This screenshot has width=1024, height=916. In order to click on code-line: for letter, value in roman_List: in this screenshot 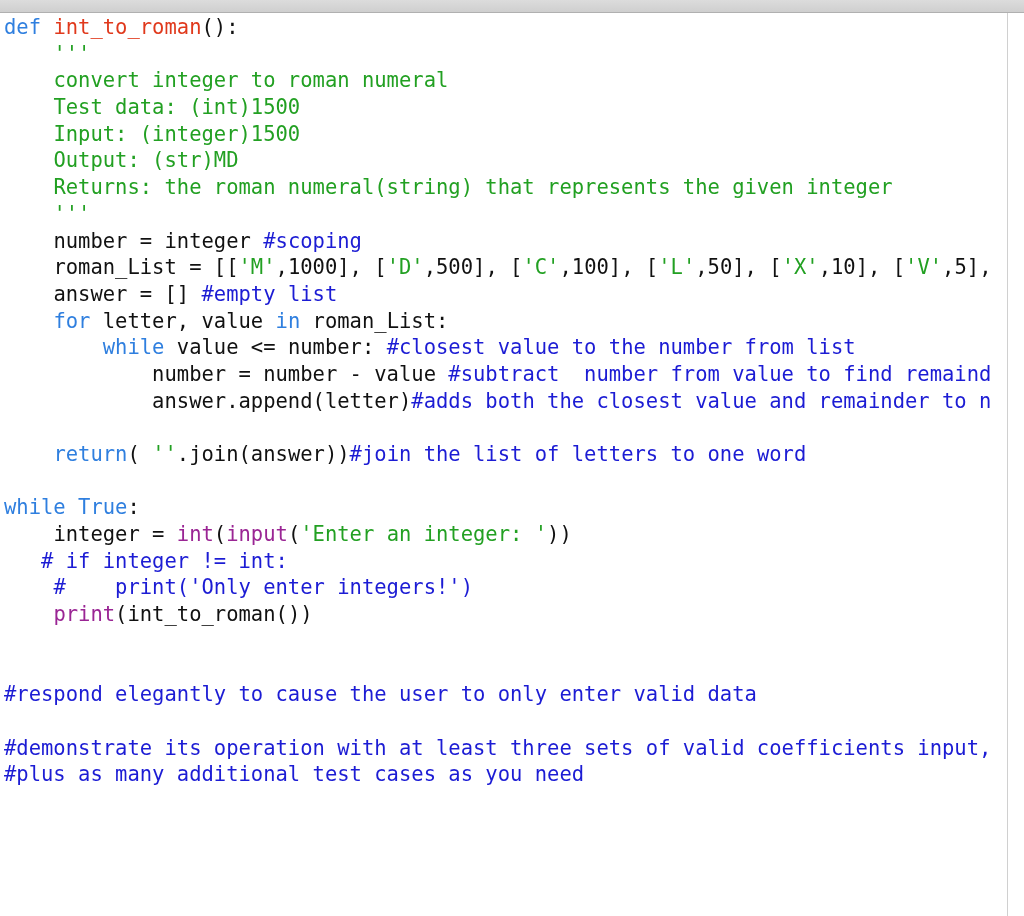, I will do `click(251, 320)`.